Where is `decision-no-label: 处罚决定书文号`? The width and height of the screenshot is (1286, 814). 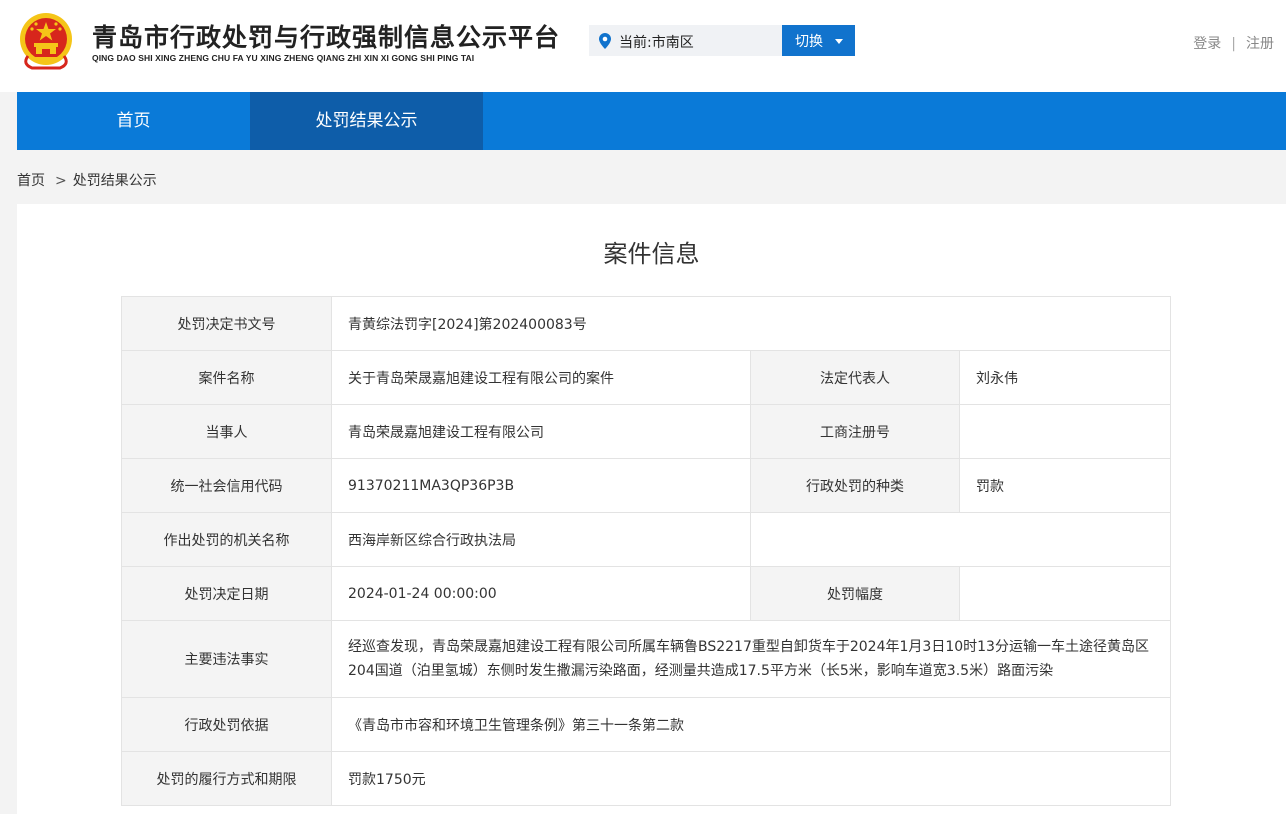 decision-no-label: 处罚决定书文号 is located at coordinates (226, 323).